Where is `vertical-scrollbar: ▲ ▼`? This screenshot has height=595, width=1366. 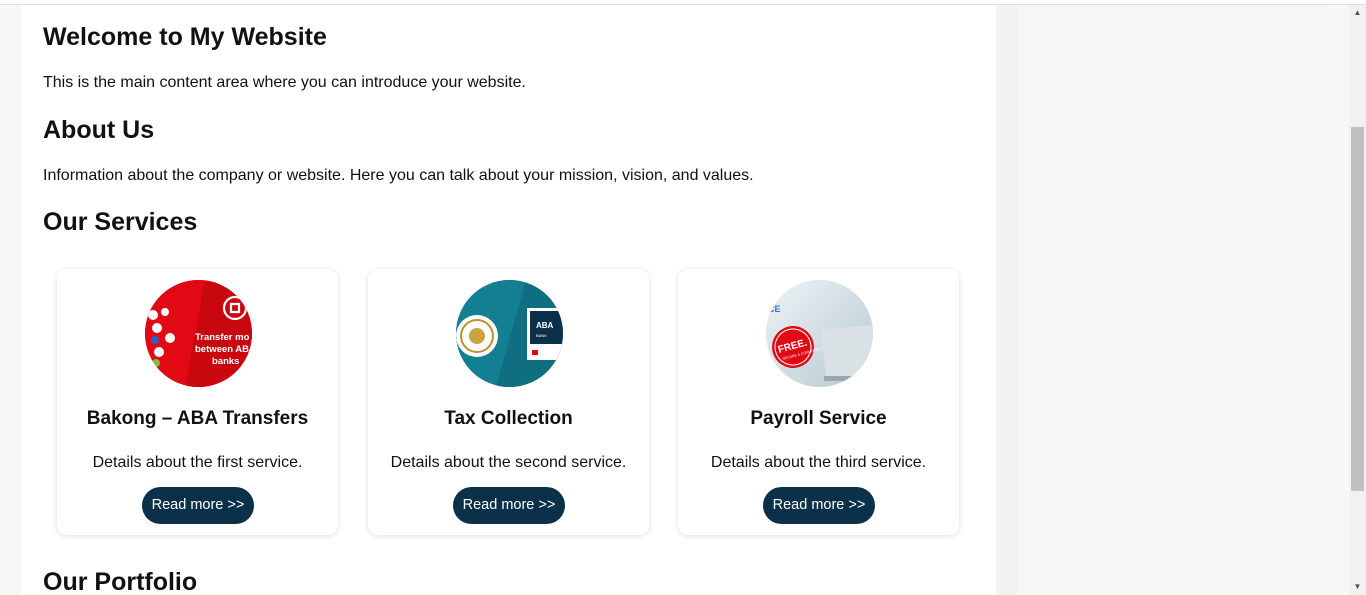
vertical-scrollbar: ▲ ▼ is located at coordinates (1357, 300).